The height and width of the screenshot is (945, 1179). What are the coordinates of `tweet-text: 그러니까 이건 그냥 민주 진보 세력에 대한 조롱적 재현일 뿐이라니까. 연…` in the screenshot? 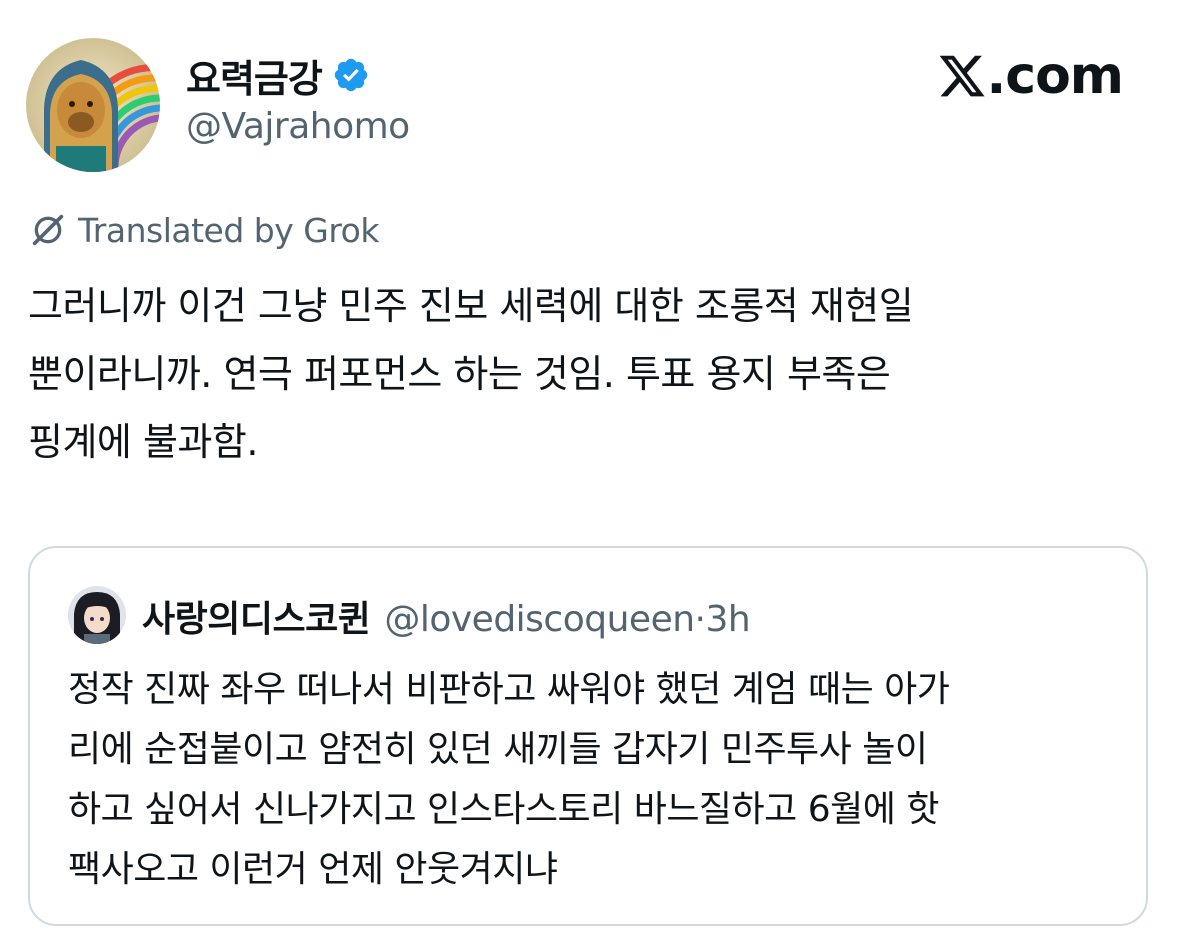 It's located at (471, 374).